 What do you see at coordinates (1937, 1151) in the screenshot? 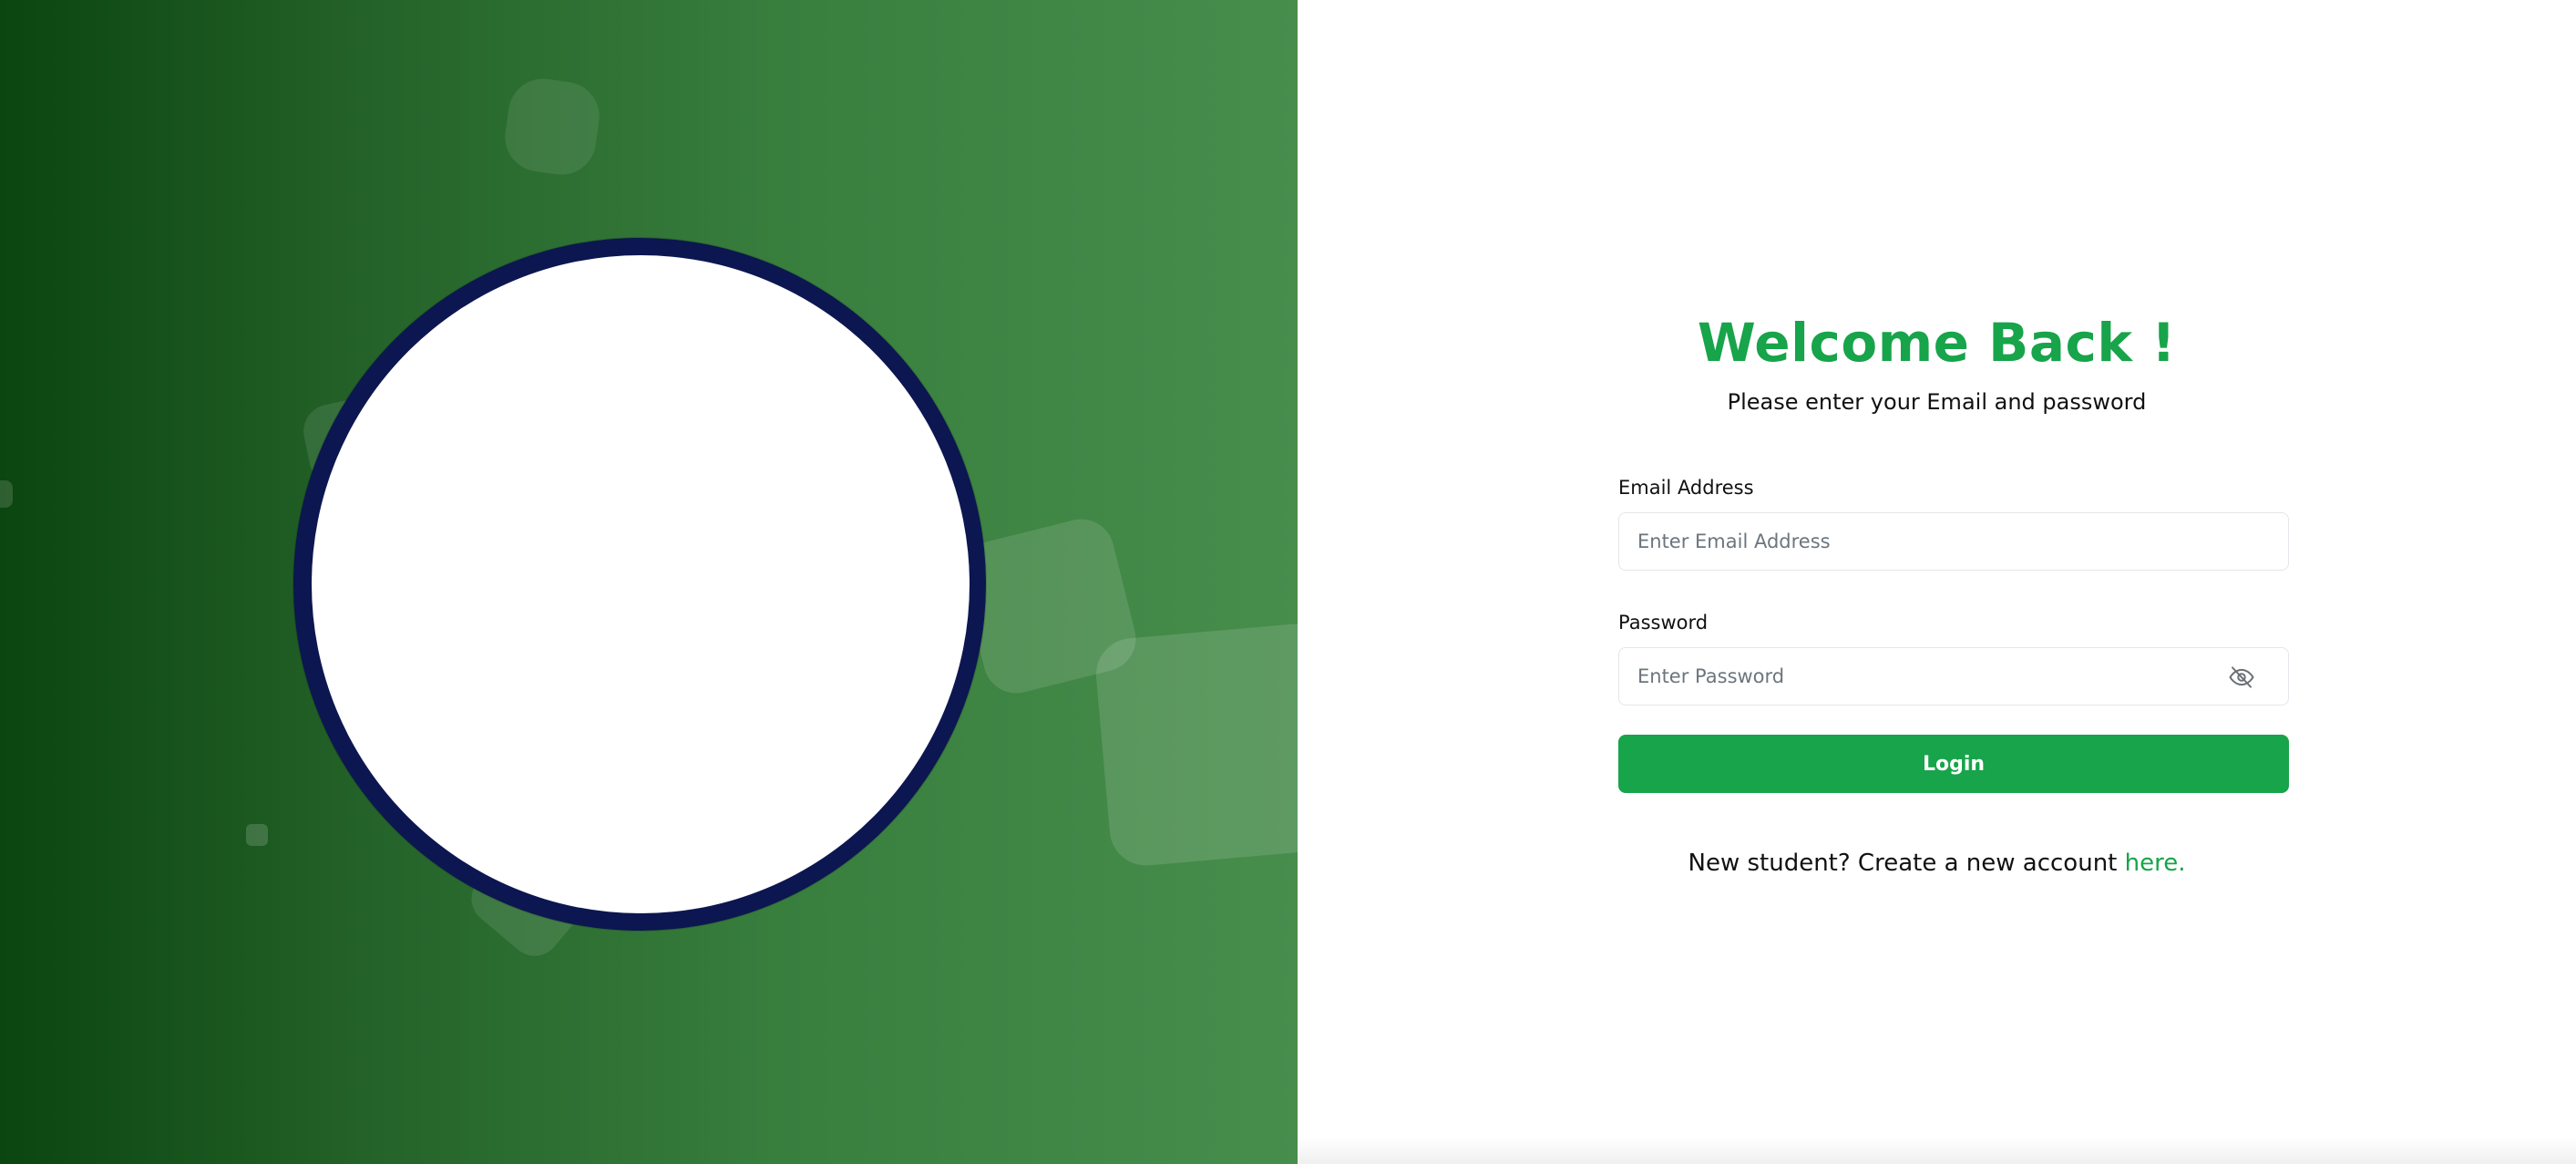
I see `bottom-fade` at bounding box center [1937, 1151].